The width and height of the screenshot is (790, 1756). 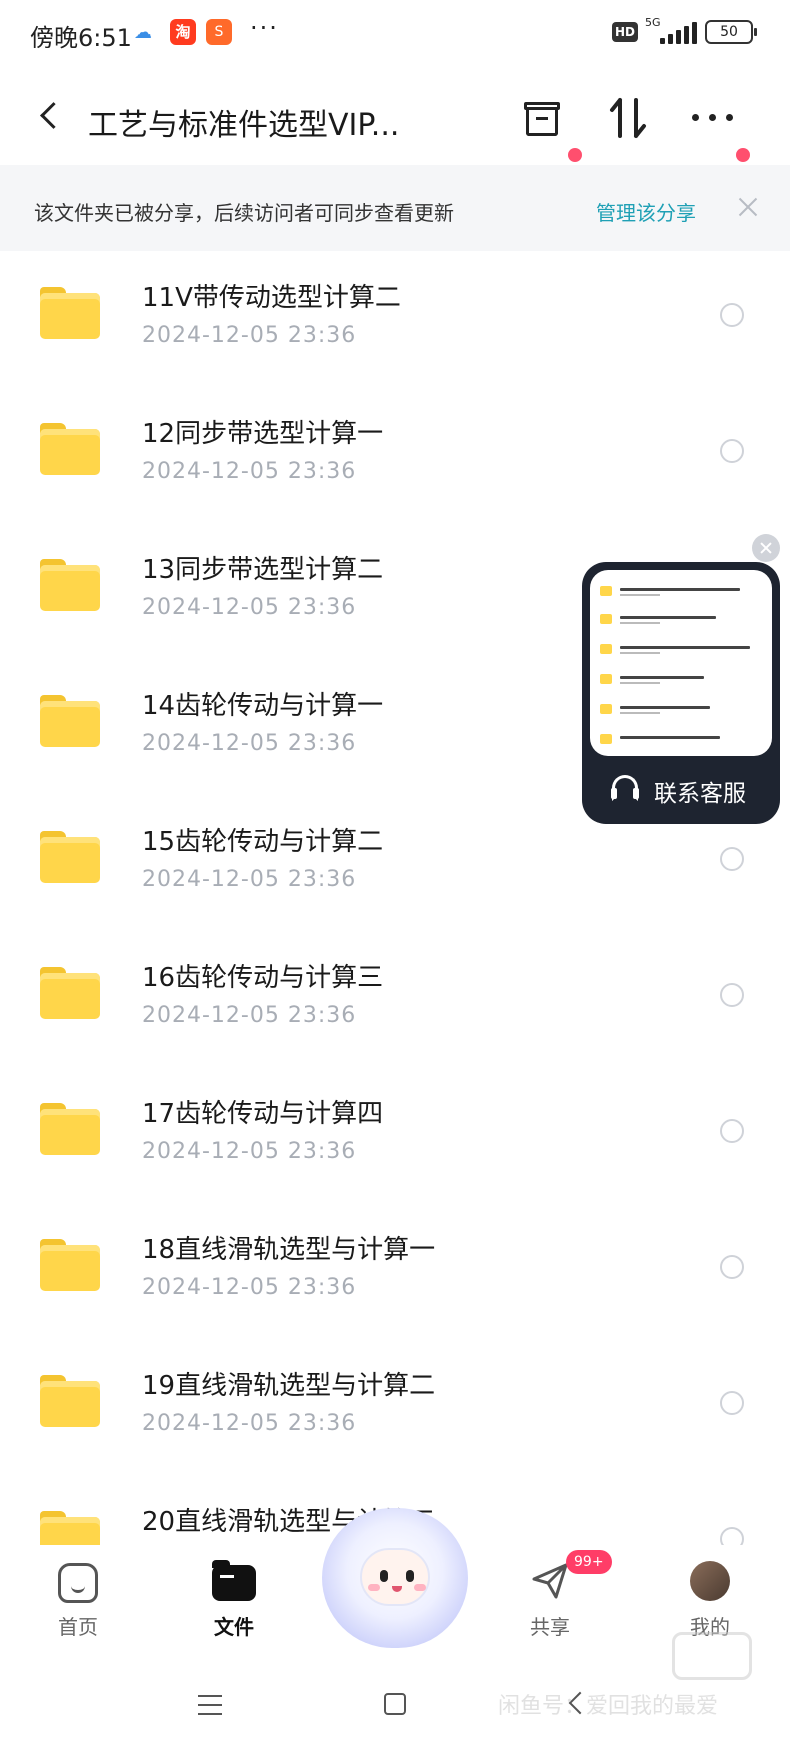 What do you see at coordinates (550, 1627) in the screenshot?
I see `tab-label: 共享` at bounding box center [550, 1627].